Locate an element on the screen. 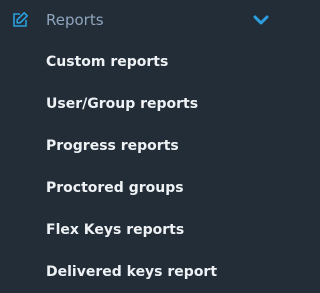 This screenshot has width=320, height=293. menu-item-progress-reports: Progress reports is located at coordinates (112, 146).